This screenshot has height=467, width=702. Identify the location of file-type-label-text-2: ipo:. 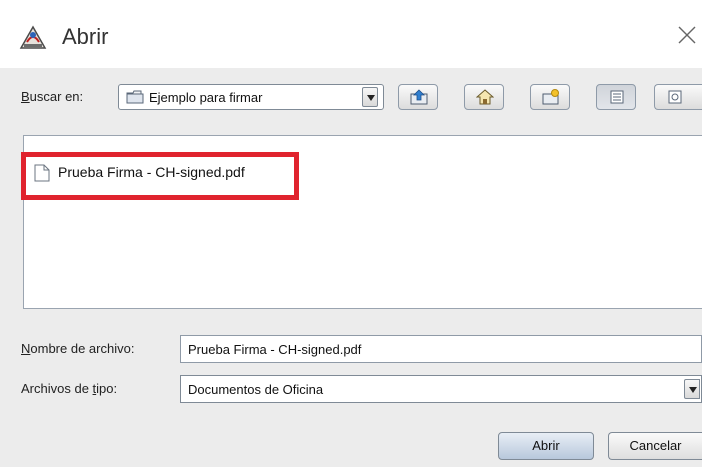
(107, 388).